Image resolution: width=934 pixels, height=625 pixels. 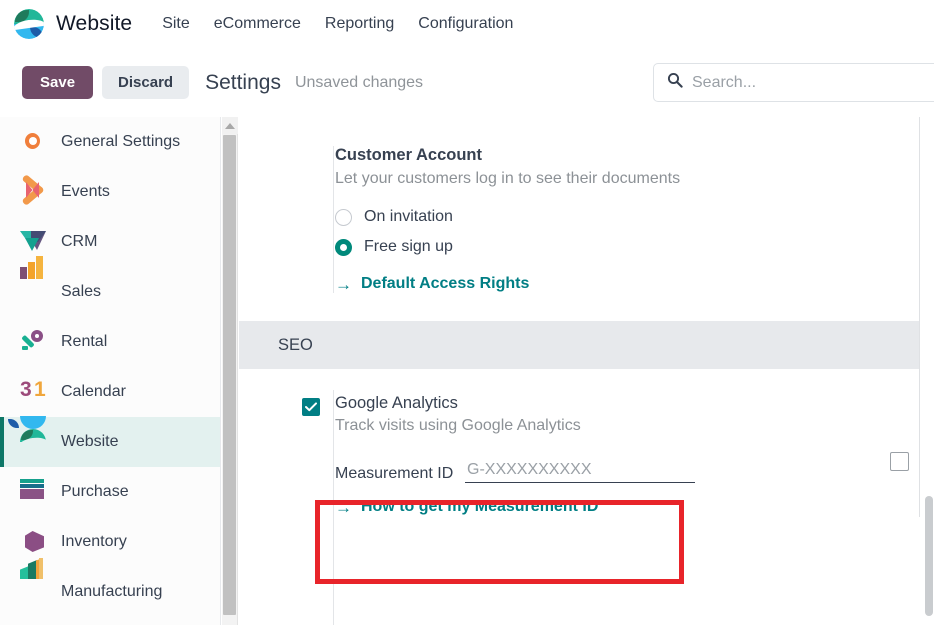 What do you see at coordinates (33, 190) in the screenshot?
I see `events-icon` at bounding box center [33, 190].